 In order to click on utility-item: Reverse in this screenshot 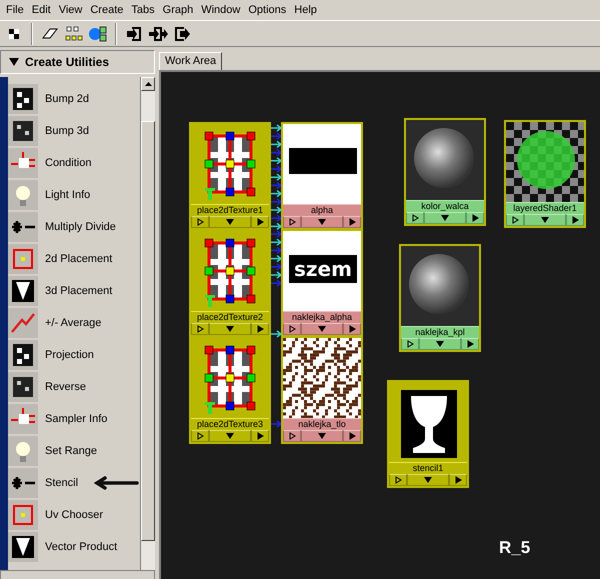, I will do `click(74, 387)`.